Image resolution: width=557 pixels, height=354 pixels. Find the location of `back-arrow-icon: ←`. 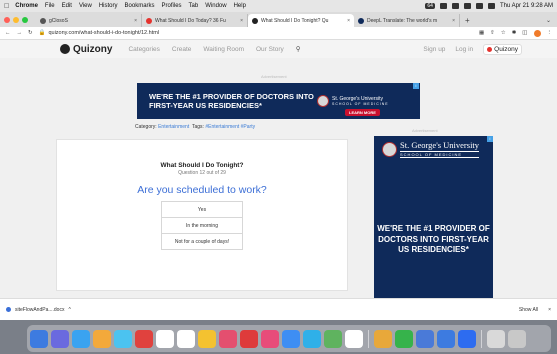

back-arrow-icon: ← is located at coordinates (8, 33).